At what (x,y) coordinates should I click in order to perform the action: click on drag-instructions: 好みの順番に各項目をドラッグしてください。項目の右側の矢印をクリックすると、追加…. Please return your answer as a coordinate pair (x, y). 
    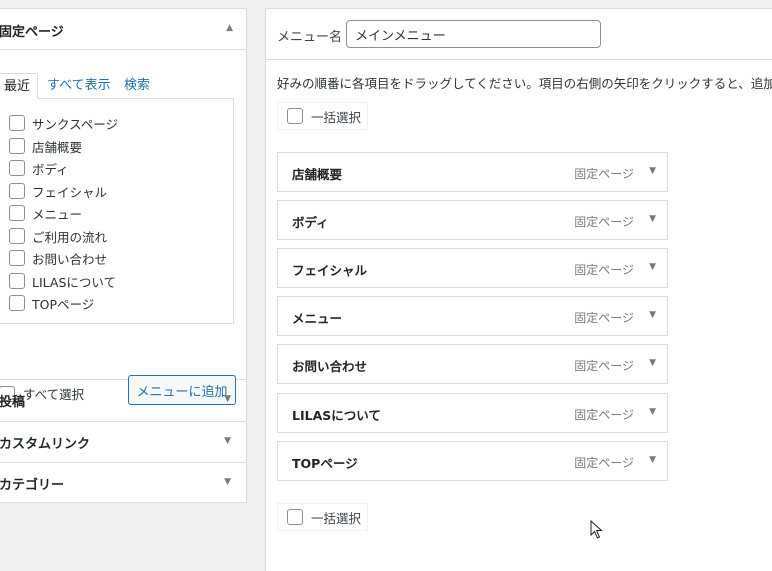
    Looking at the image, I should click on (524, 83).